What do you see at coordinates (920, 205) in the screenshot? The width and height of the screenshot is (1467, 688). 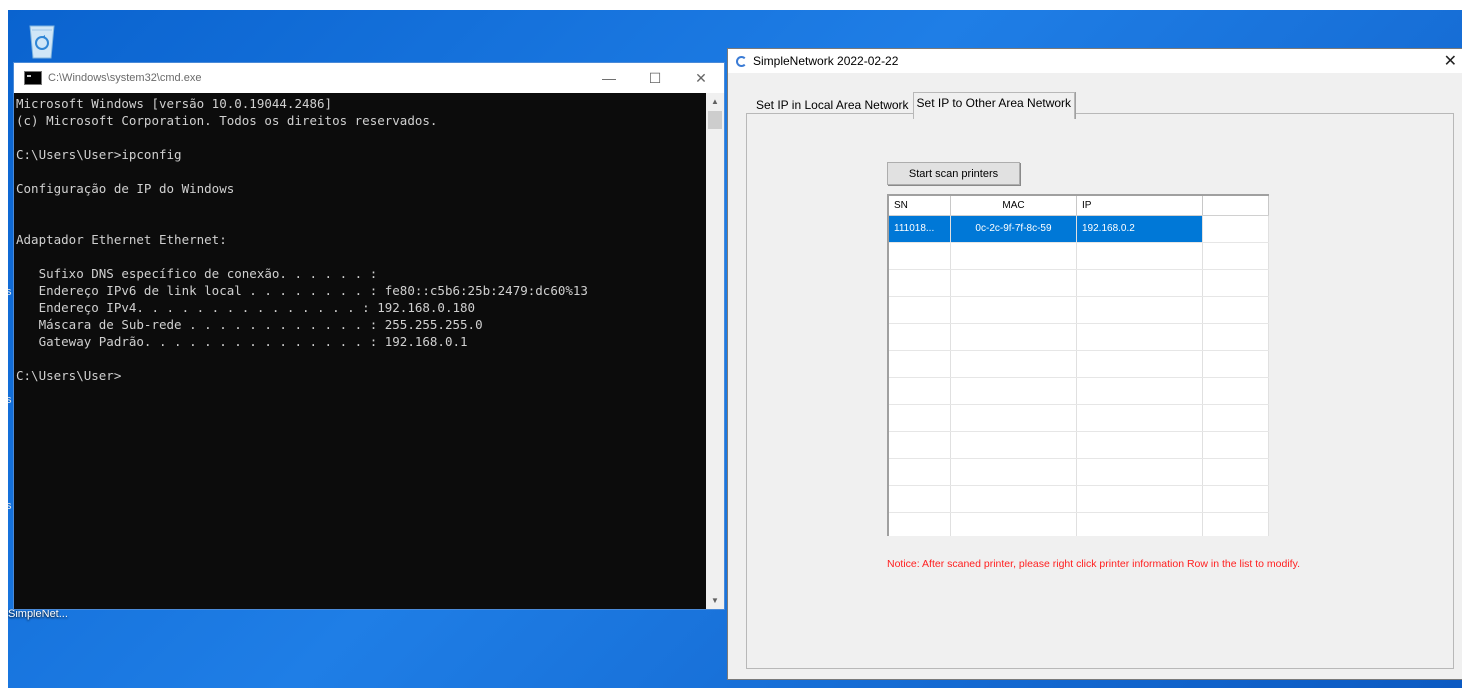 I see `column-header-sn: SN` at bounding box center [920, 205].